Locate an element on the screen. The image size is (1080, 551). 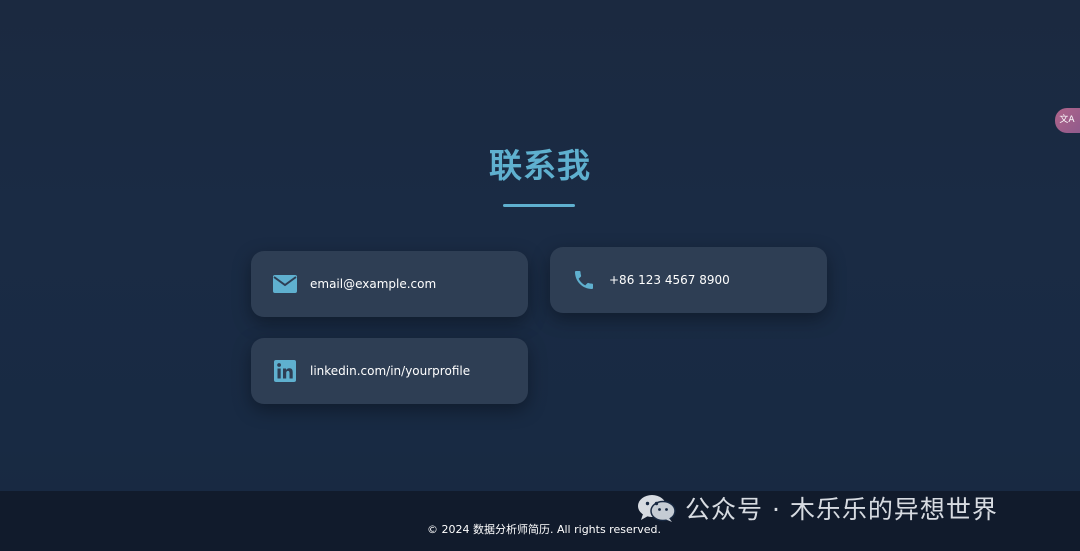
wechat-watermark: 公众号 · 木乐乐的异想世界 is located at coordinates (817, 508).